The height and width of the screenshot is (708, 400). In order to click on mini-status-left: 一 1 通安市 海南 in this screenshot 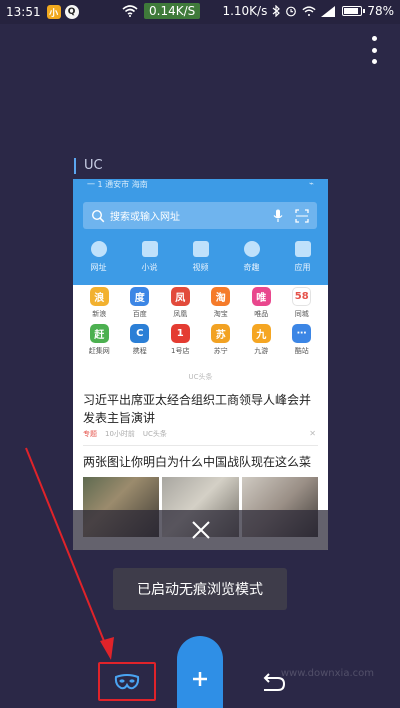, I will do `click(117, 184)`.